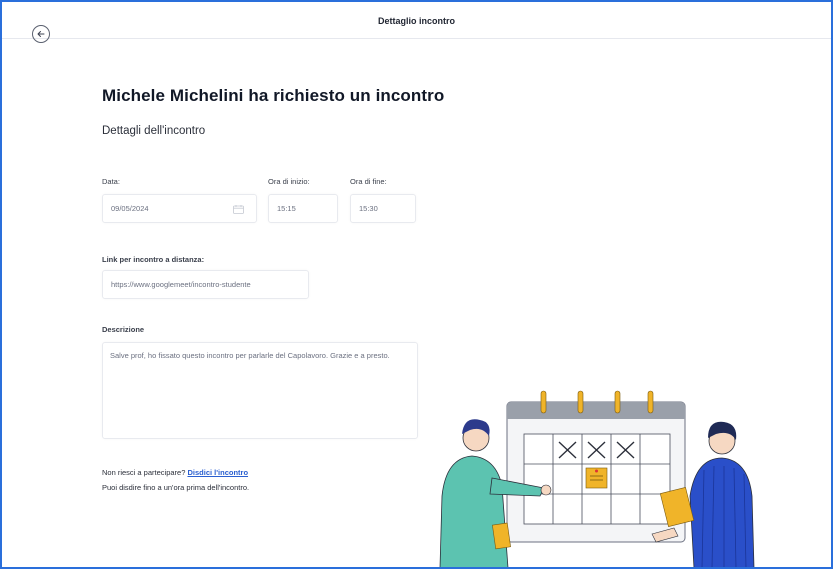 This screenshot has height=569, width=833. What do you see at coordinates (368, 181) in the screenshot?
I see `end-time-label: Ora di fine:` at bounding box center [368, 181].